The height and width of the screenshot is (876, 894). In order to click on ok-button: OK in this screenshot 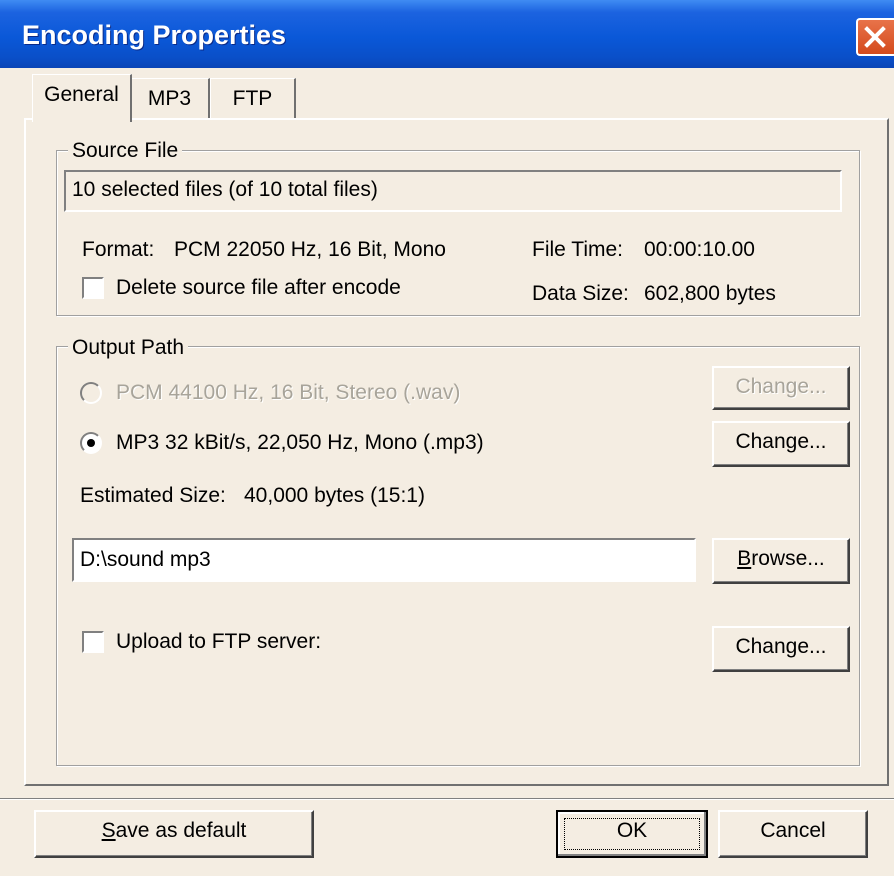, I will do `click(632, 834)`.